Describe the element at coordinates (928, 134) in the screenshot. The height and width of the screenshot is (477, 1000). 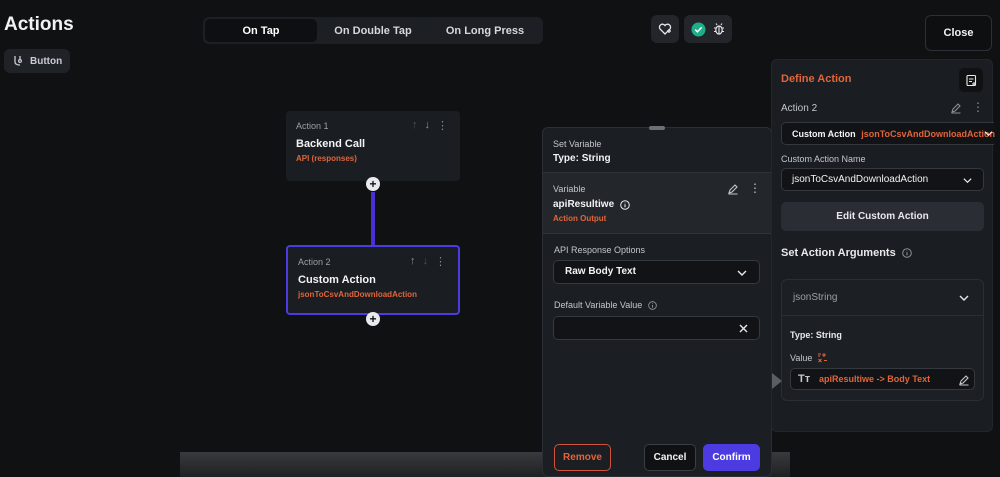
I see `action-type-value: jsonToCsvAndDownloadAction` at that location.